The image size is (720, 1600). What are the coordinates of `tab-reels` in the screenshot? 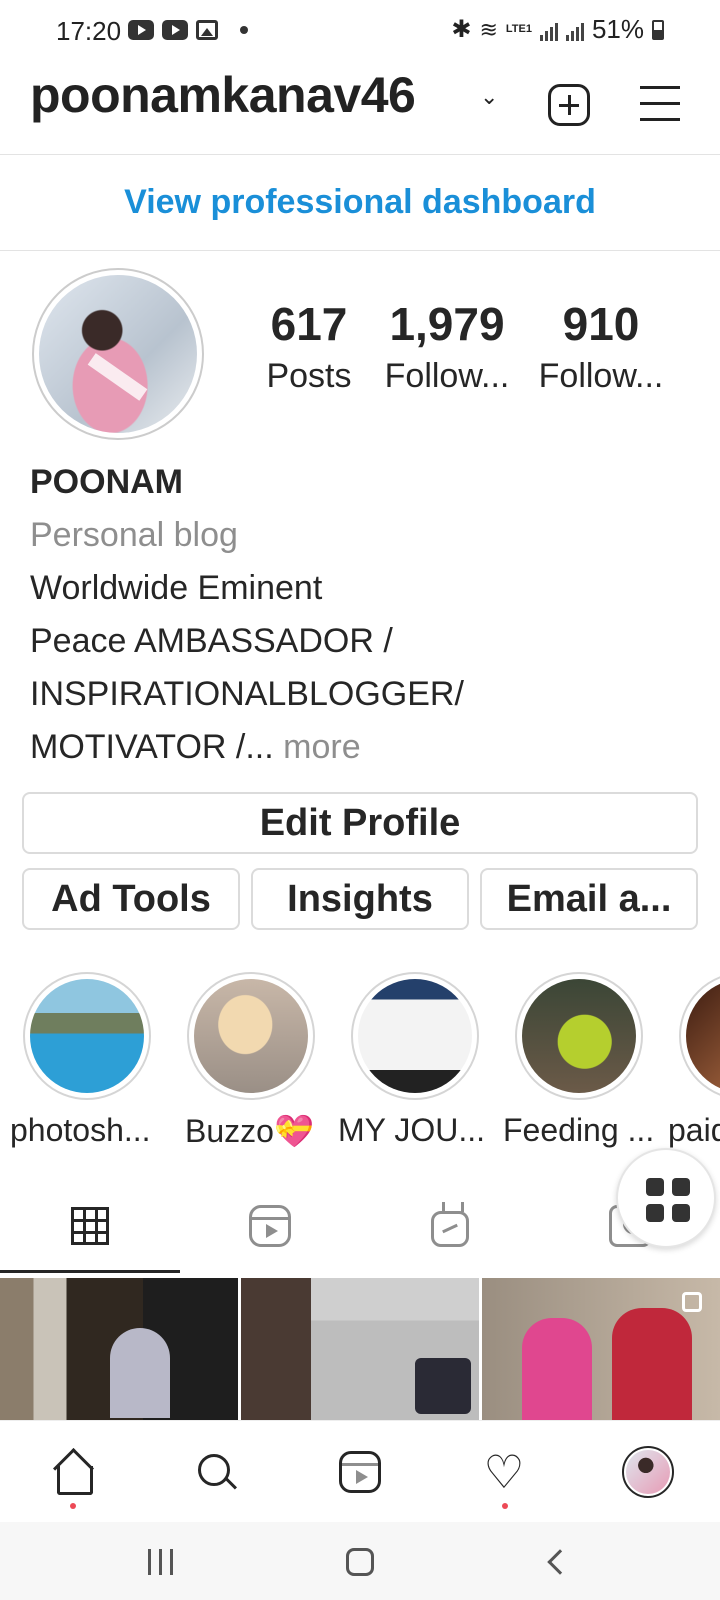 It's located at (270, 1226).